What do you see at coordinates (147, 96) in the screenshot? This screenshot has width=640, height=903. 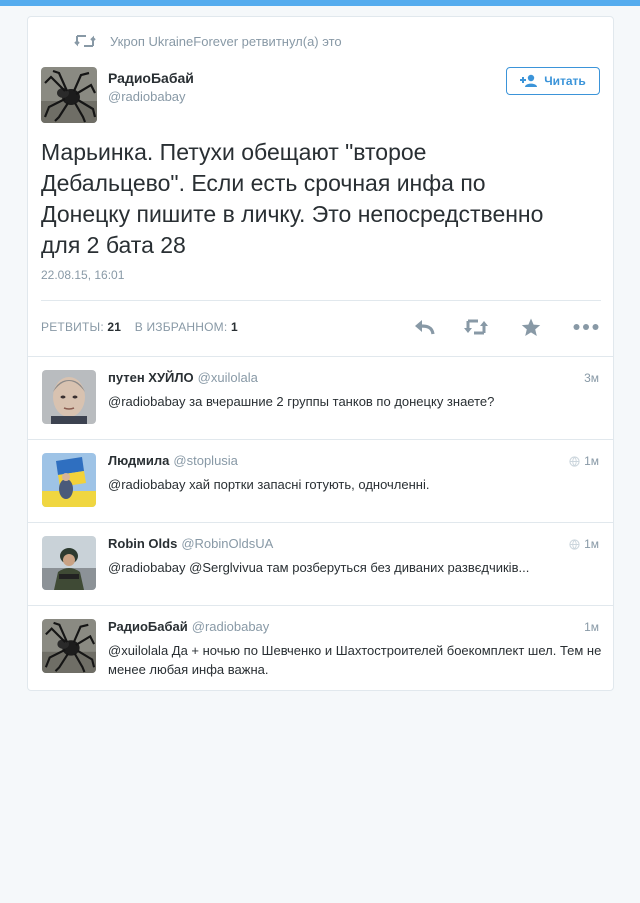 I see `author-handle: @radiobabay` at bounding box center [147, 96].